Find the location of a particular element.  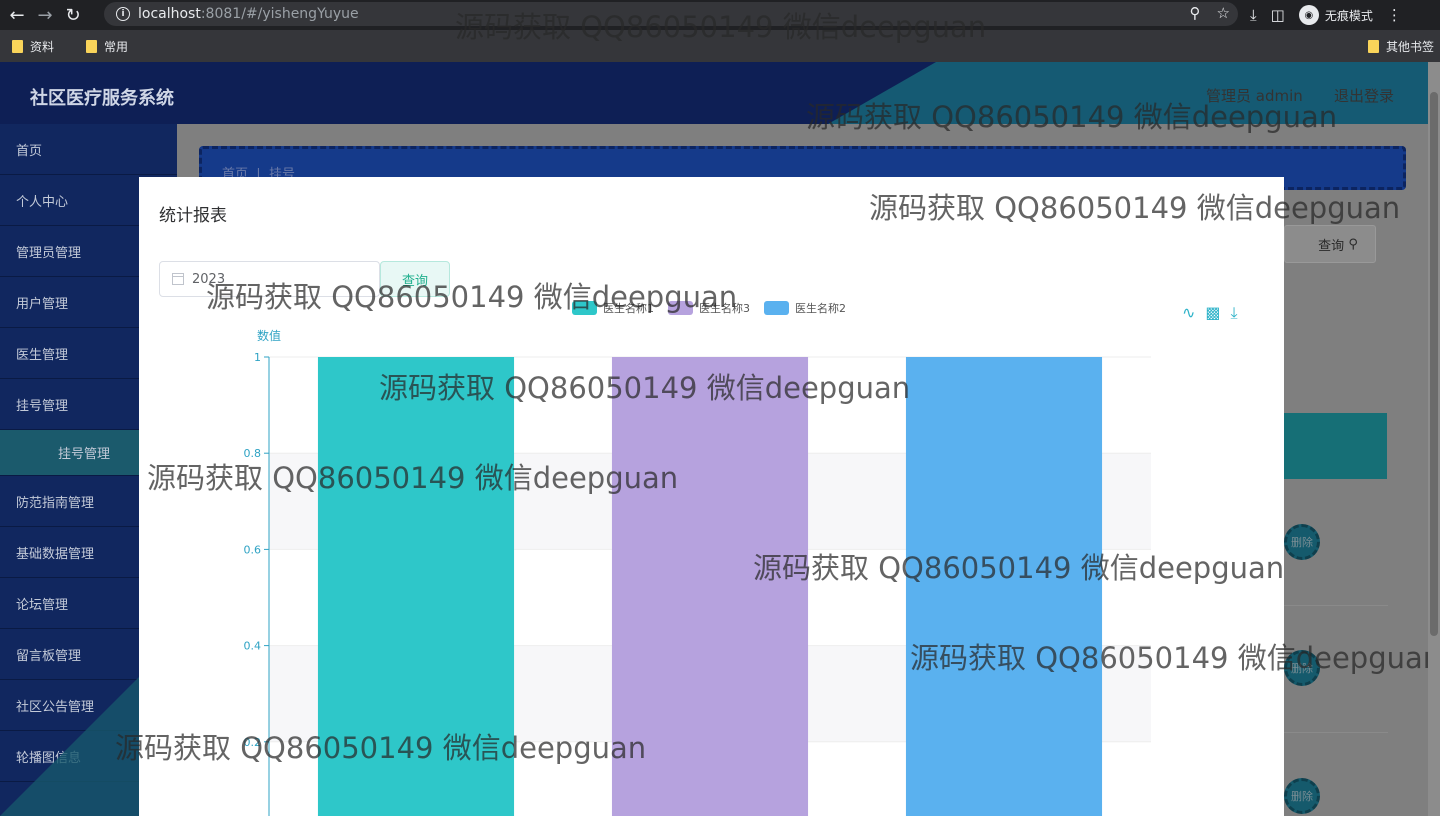

background-search-button: 查询 ⚲ is located at coordinates (1330, 244).